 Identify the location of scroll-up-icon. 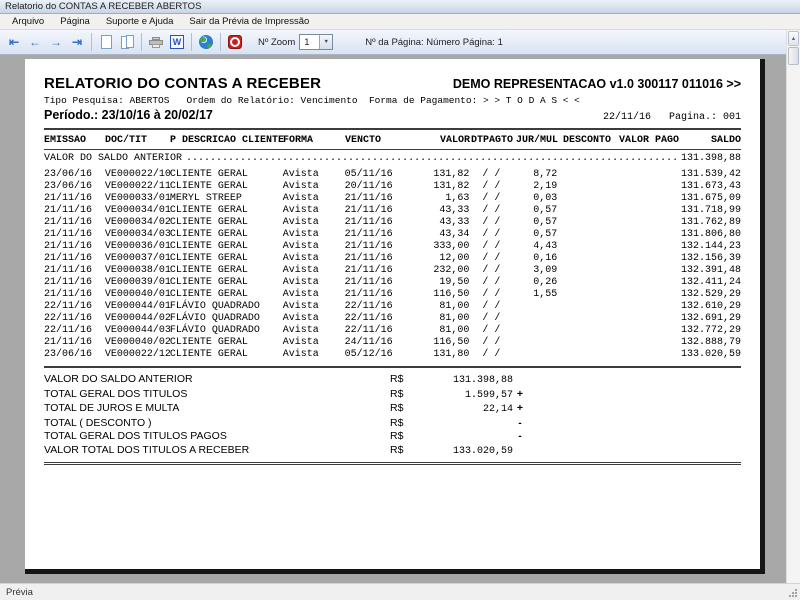
(793, 38).